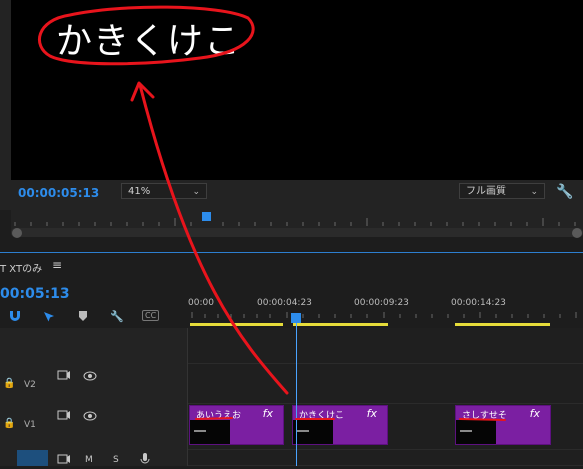  I want to click on video-caption: かきくけこ, so click(149, 41).